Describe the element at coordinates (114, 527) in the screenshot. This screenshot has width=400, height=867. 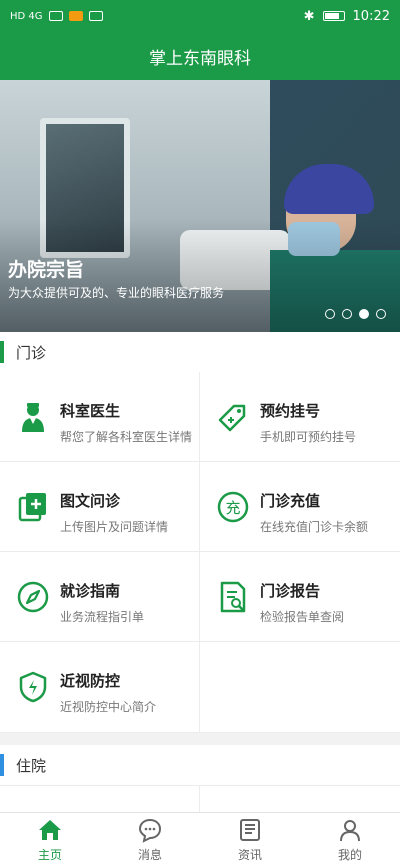
I see `service-desc: 上传图片及问题详情` at that location.